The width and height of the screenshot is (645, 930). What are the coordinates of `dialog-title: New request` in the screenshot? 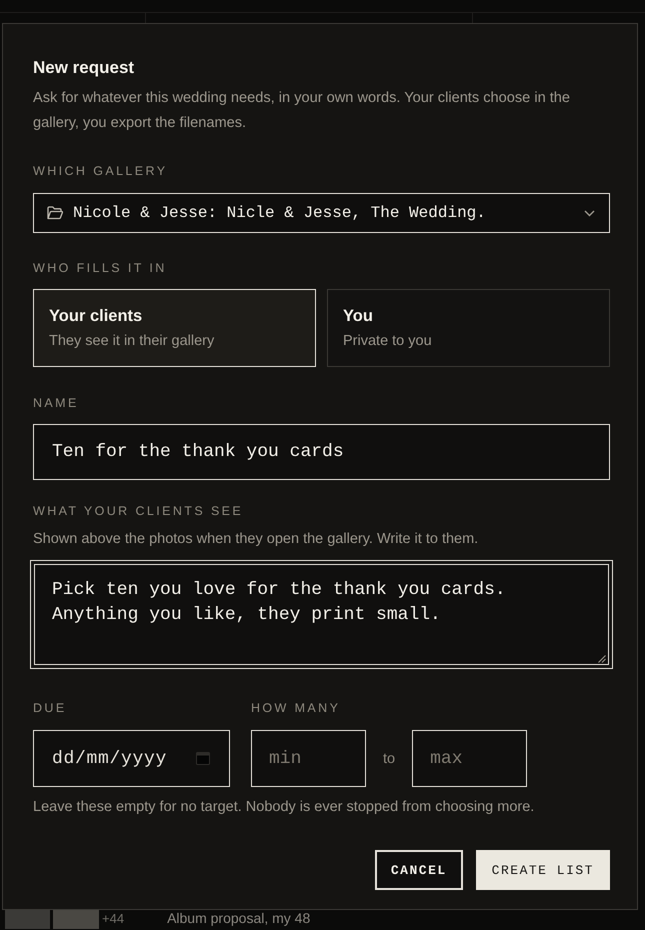 It's located at (84, 68).